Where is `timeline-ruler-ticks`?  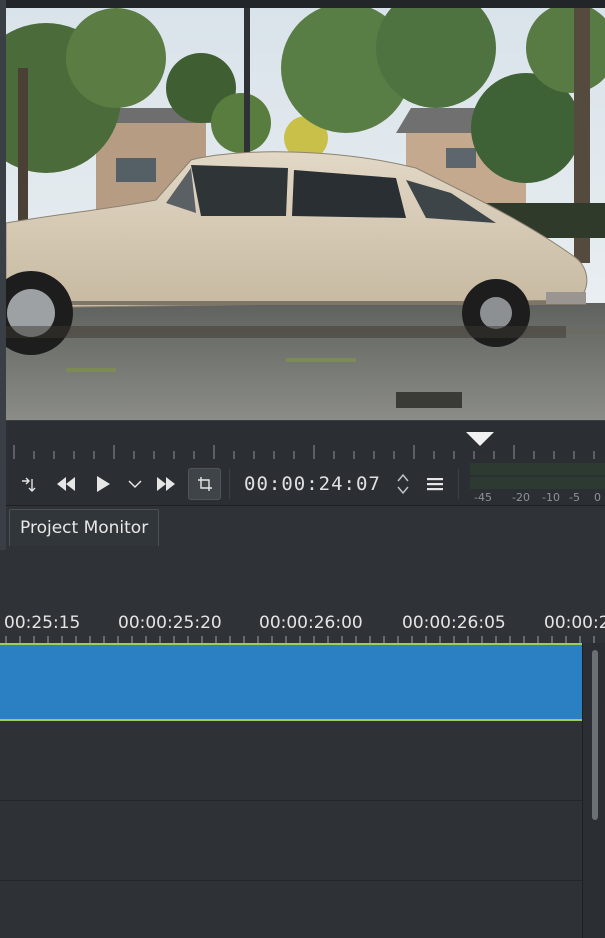 timeline-ruler-ticks is located at coordinates (300, 639).